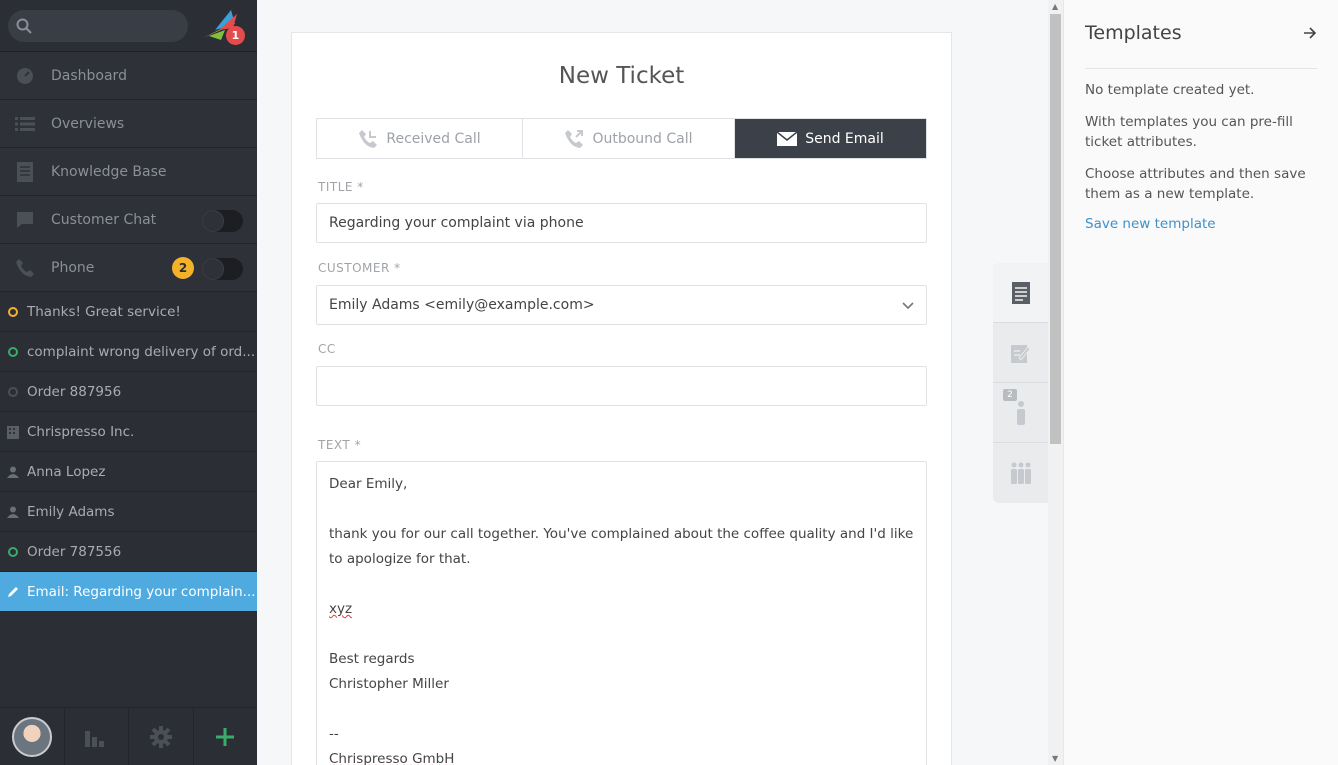 The image size is (1338, 765). I want to click on nav-dashboard-label: Dashboard, so click(89, 75).